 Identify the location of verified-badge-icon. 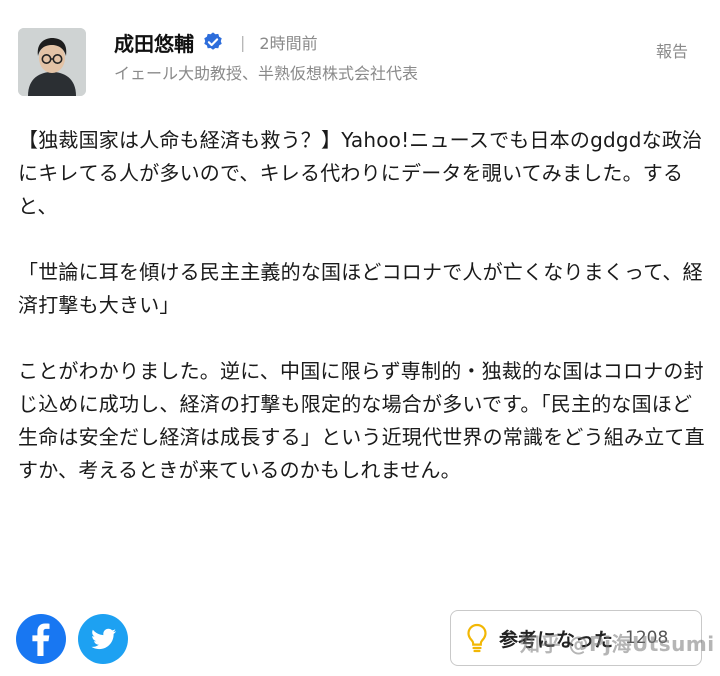
(213, 42).